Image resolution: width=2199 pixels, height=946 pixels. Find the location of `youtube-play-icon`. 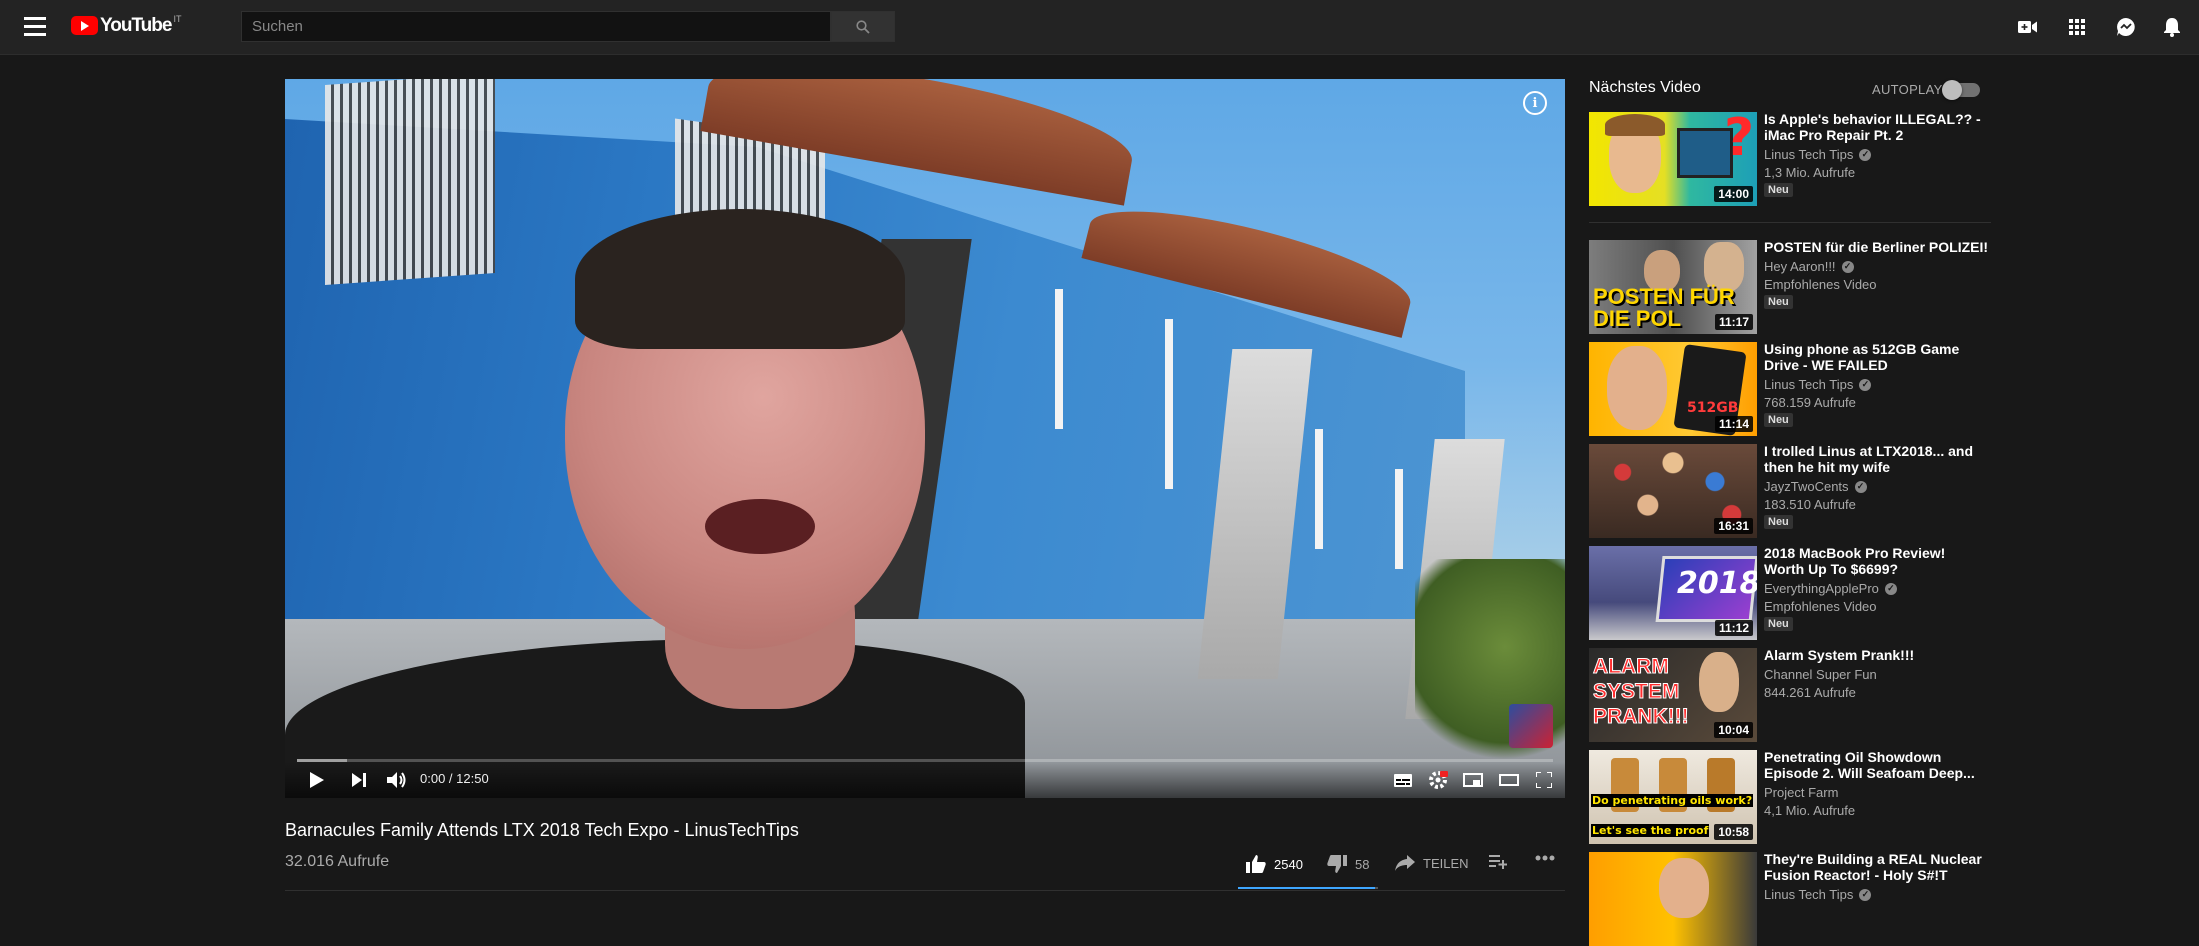

youtube-play-icon is located at coordinates (84, 25).